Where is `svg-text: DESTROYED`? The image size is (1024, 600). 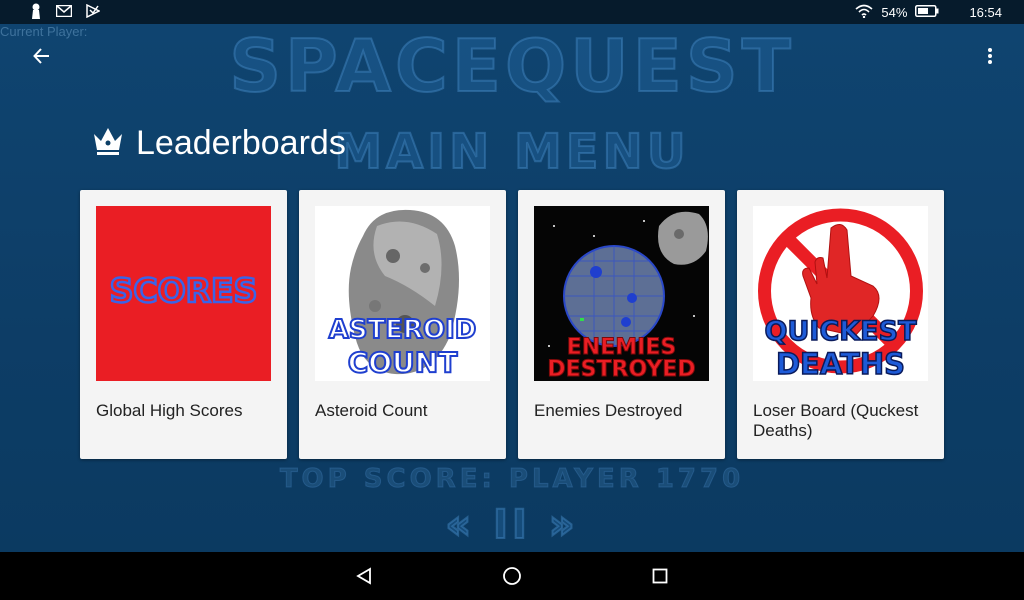
svg-text: DESTROYED is located at coordinates (621, 369).